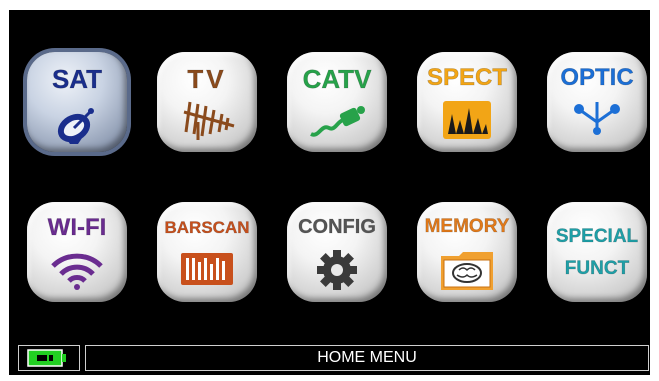 The width and height of the screenshot is (659, 381). I want to click on spect-button: SPECT, so click(467, 102).